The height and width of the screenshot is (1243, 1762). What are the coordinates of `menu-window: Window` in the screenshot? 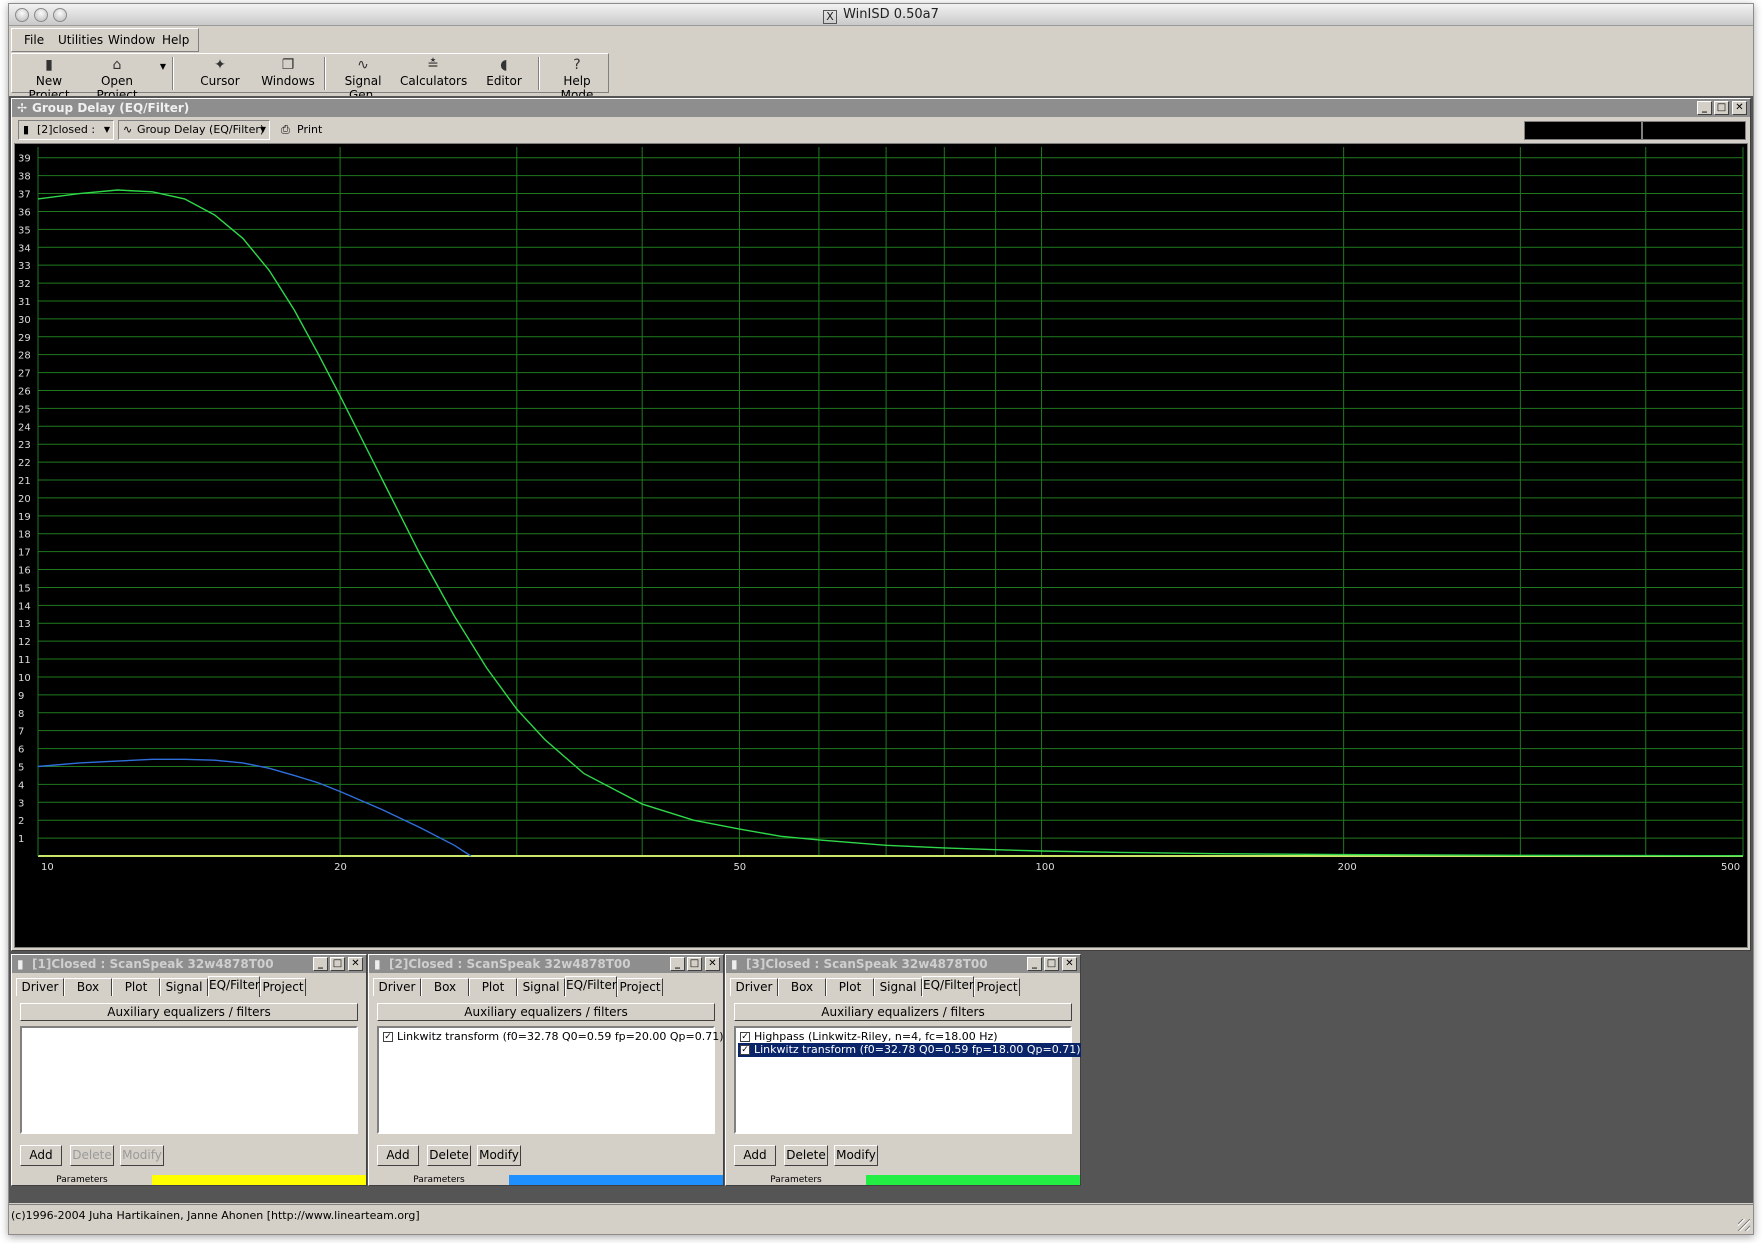 It's located at (131, 40).